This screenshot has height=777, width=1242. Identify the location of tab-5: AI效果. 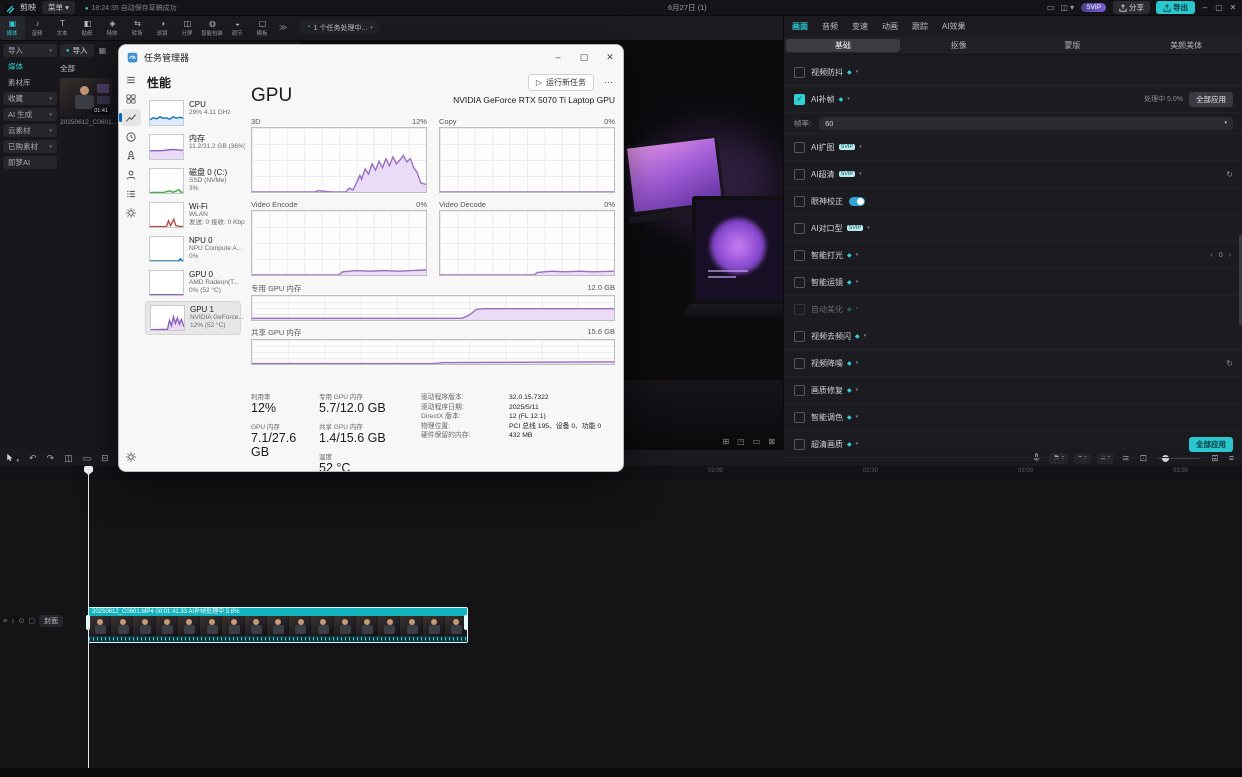
(954, 26).